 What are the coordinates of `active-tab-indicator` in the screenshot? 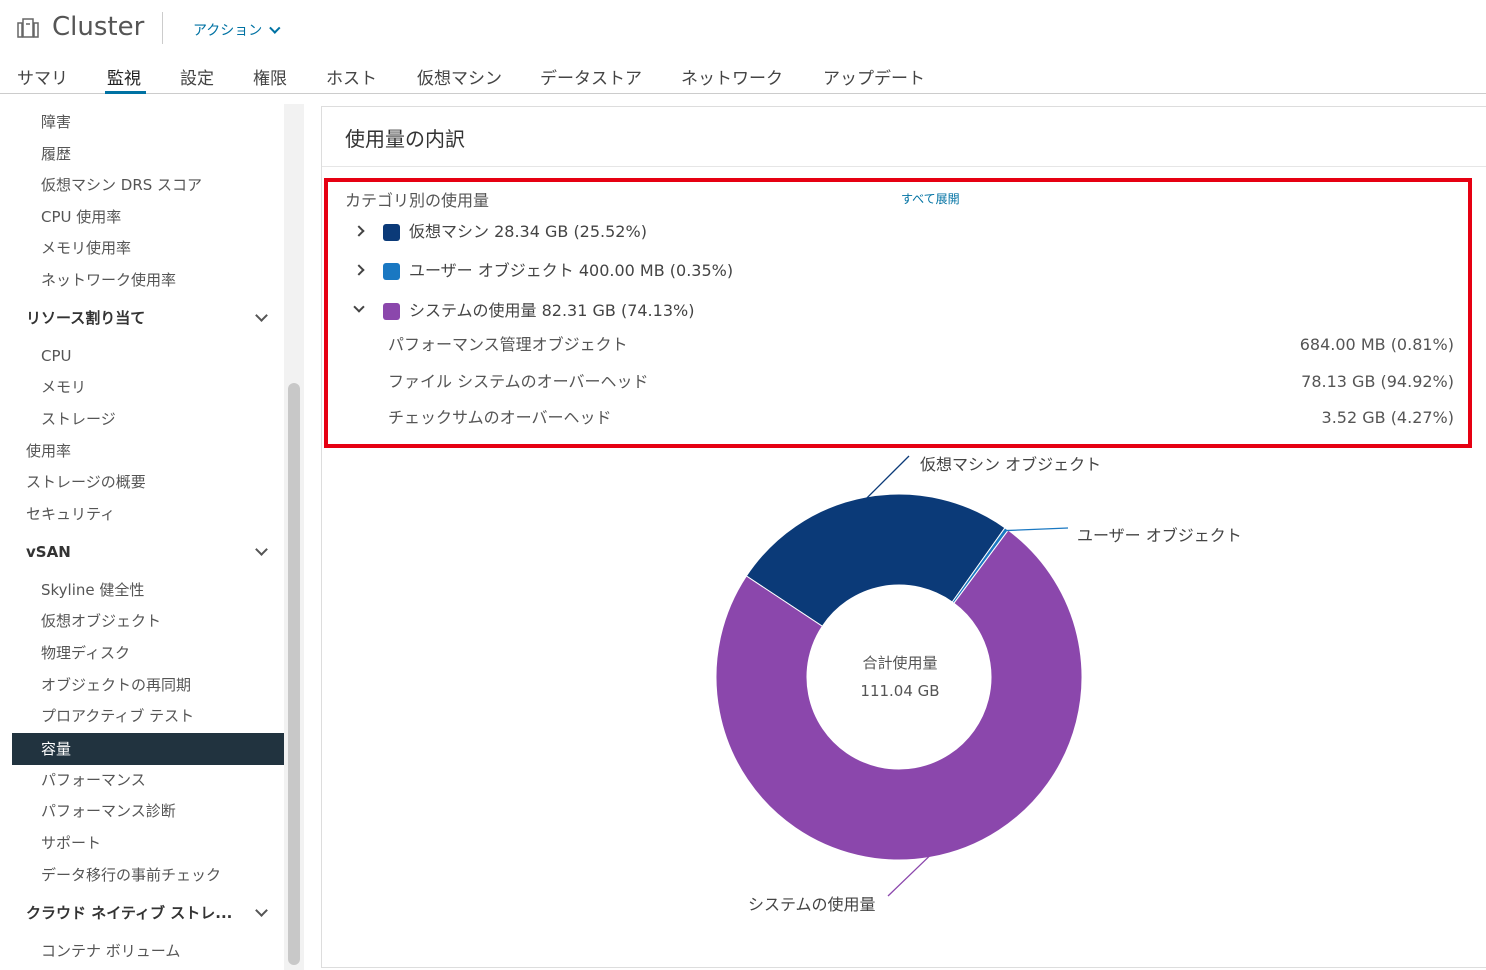 It's located at (125, 92).